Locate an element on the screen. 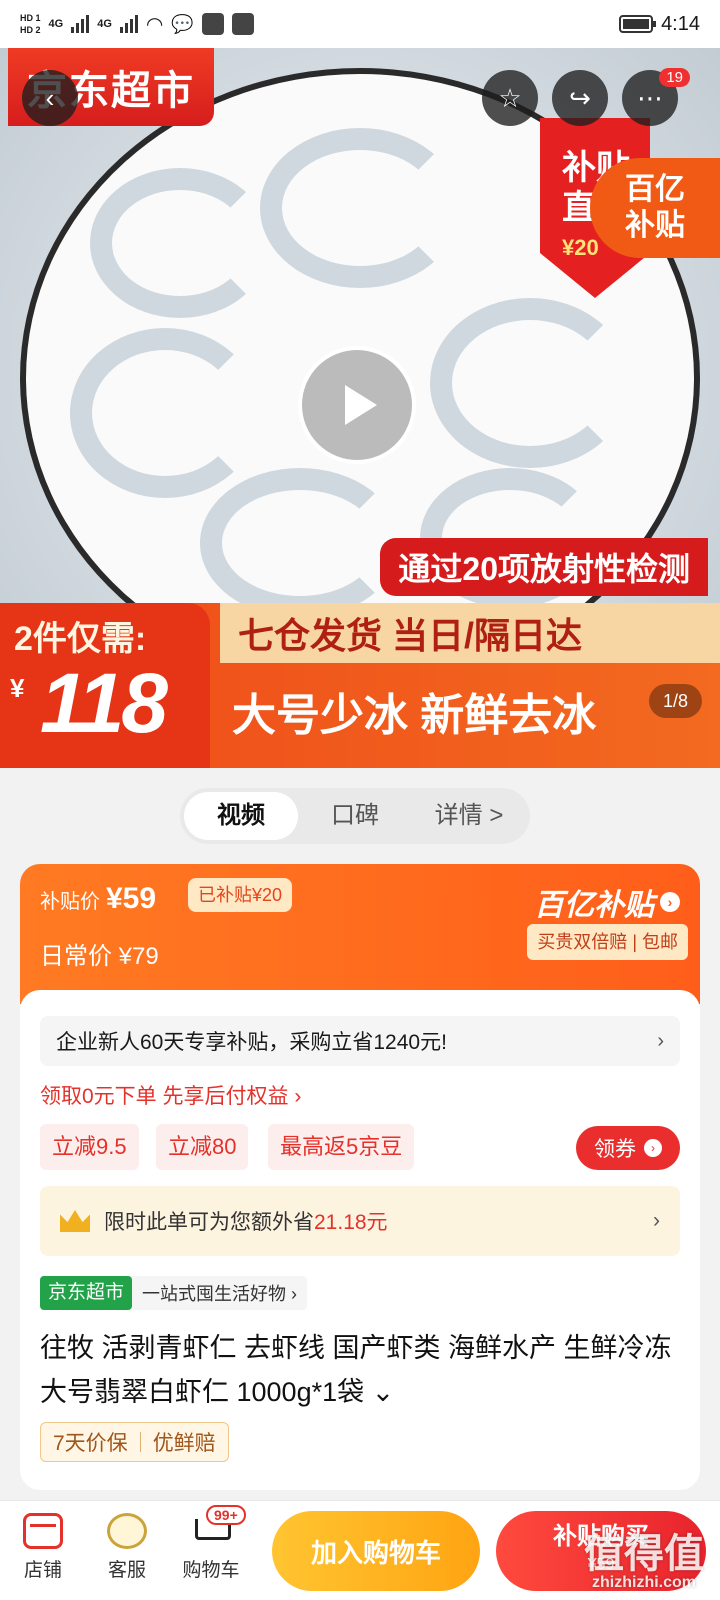 This screenshot has width=720, height=1600. add-to-cart-button: 加入购物车 is located at coordinates (376, 1551).